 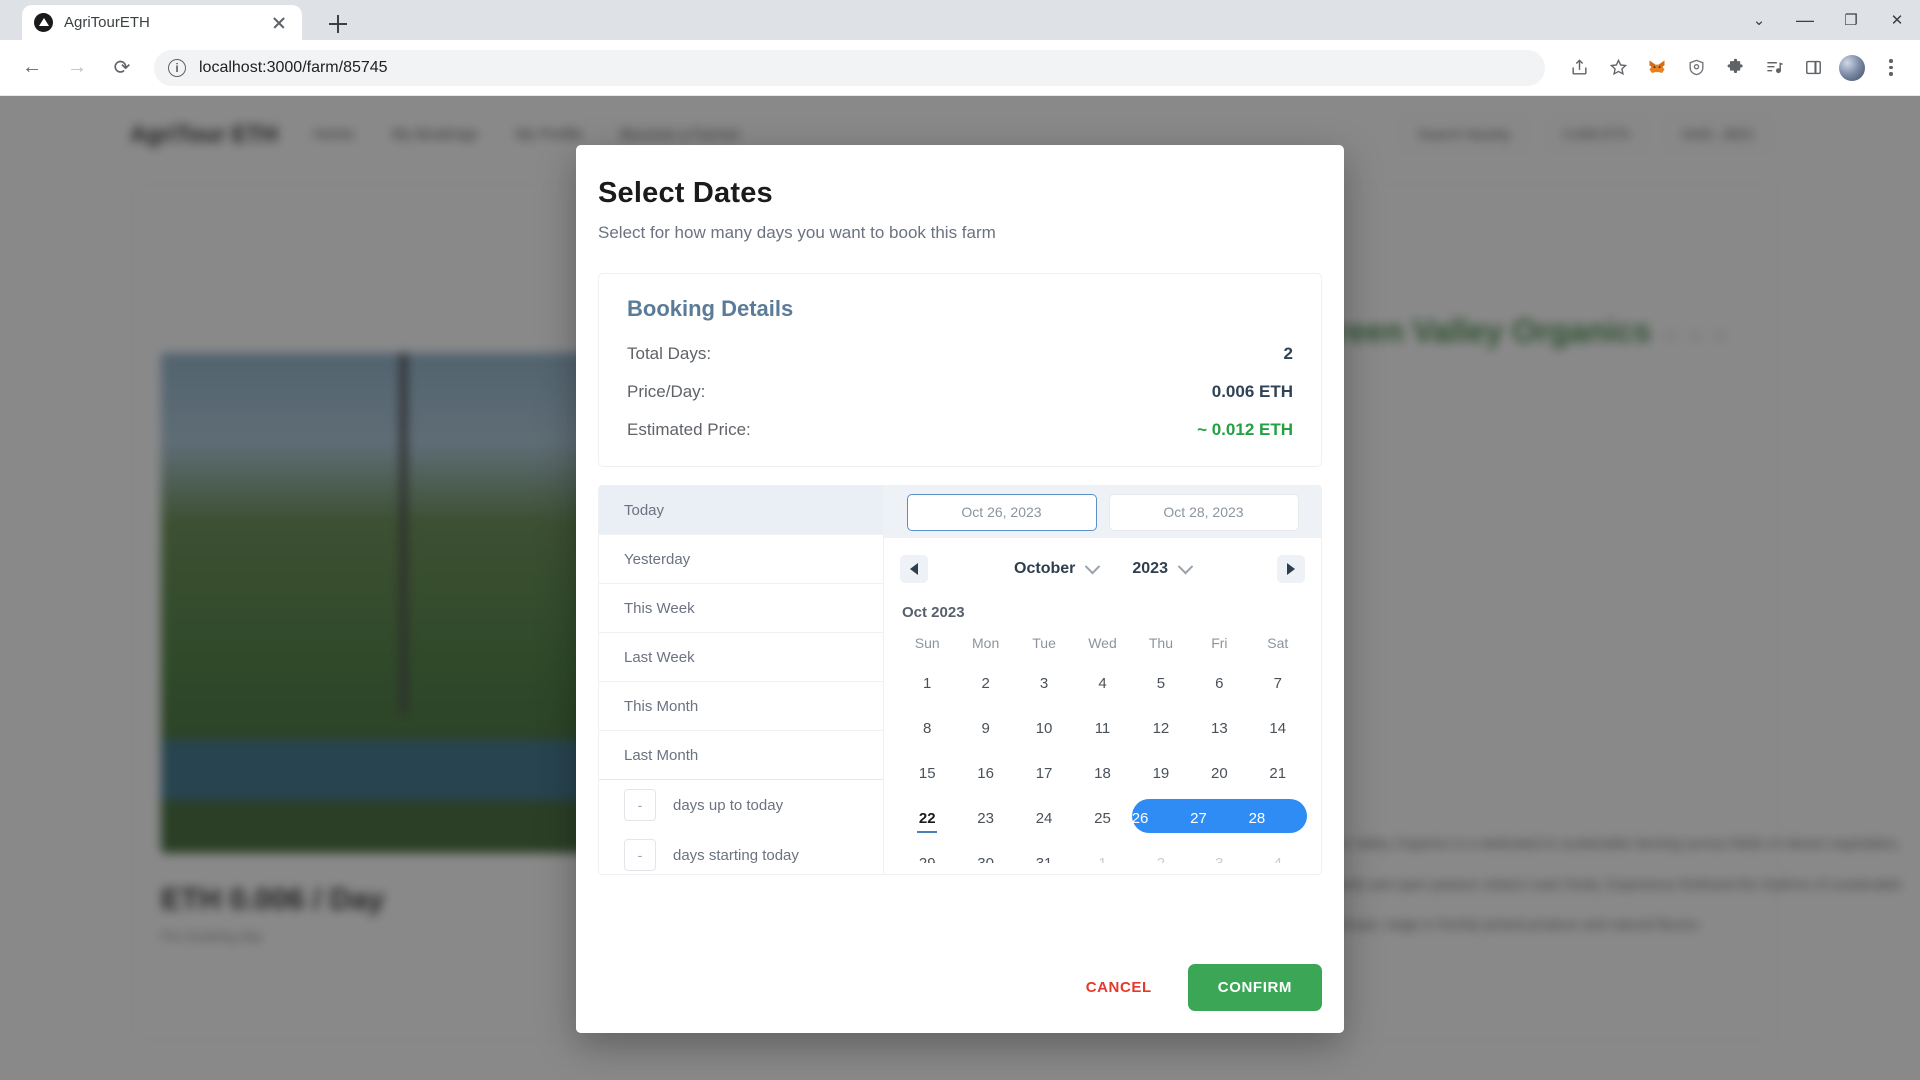 I want to click on calendar-day: 5, so click(x=1161, y=683).